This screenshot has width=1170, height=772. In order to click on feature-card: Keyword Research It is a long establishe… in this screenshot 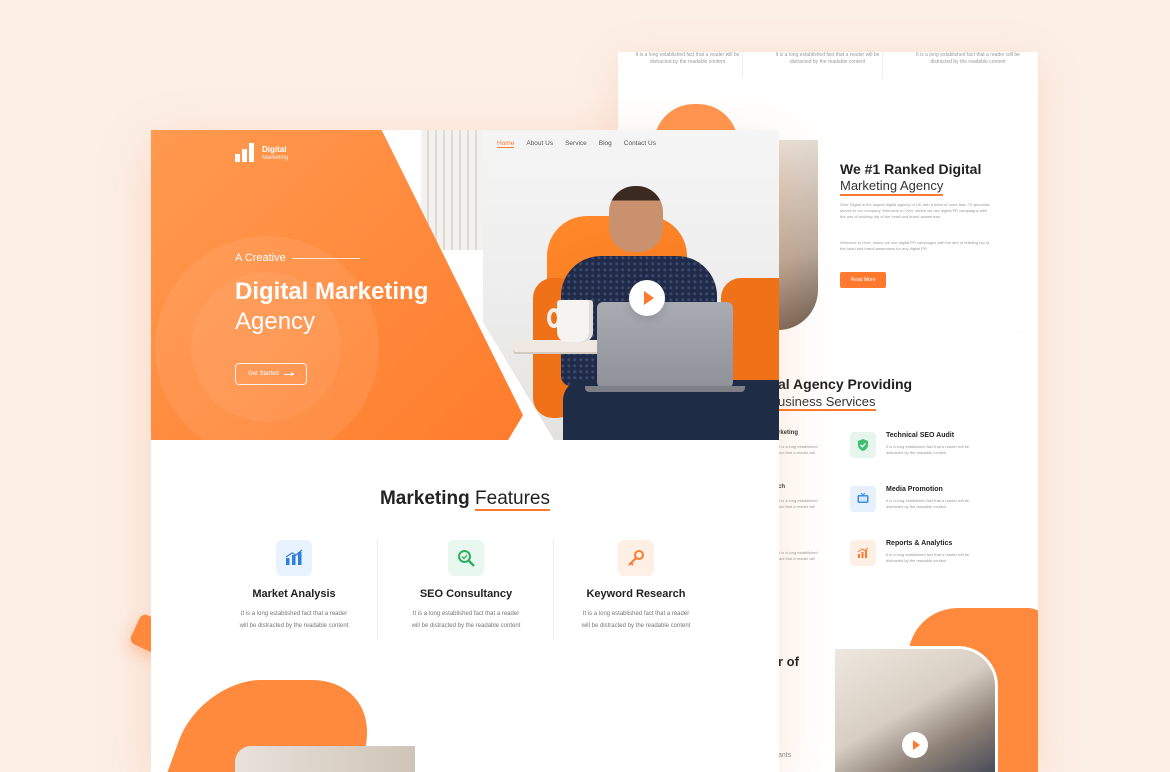, I will do `click(636, 586)`.